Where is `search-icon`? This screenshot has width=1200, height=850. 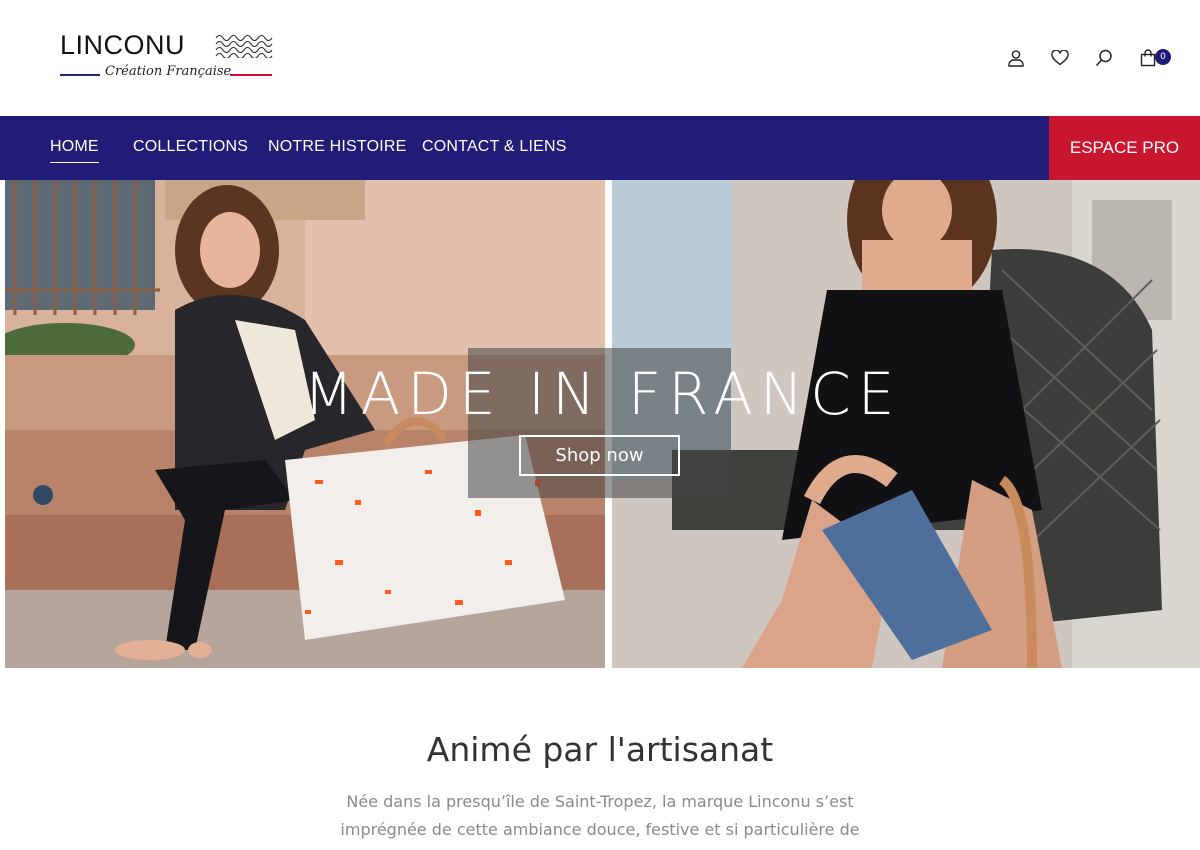 search-icon is located at coordinates (1103, 58).